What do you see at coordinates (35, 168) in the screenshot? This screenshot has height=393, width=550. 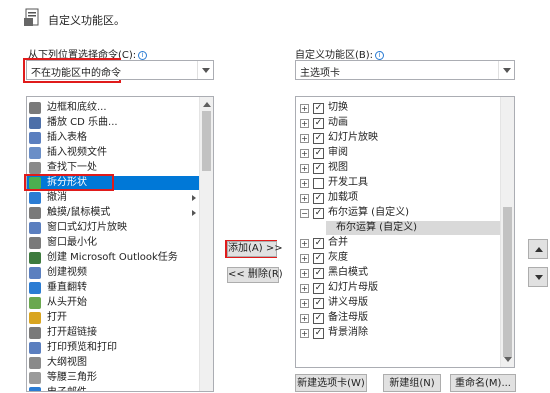 I see `find-next-icon` at bounding box center [35, 168].